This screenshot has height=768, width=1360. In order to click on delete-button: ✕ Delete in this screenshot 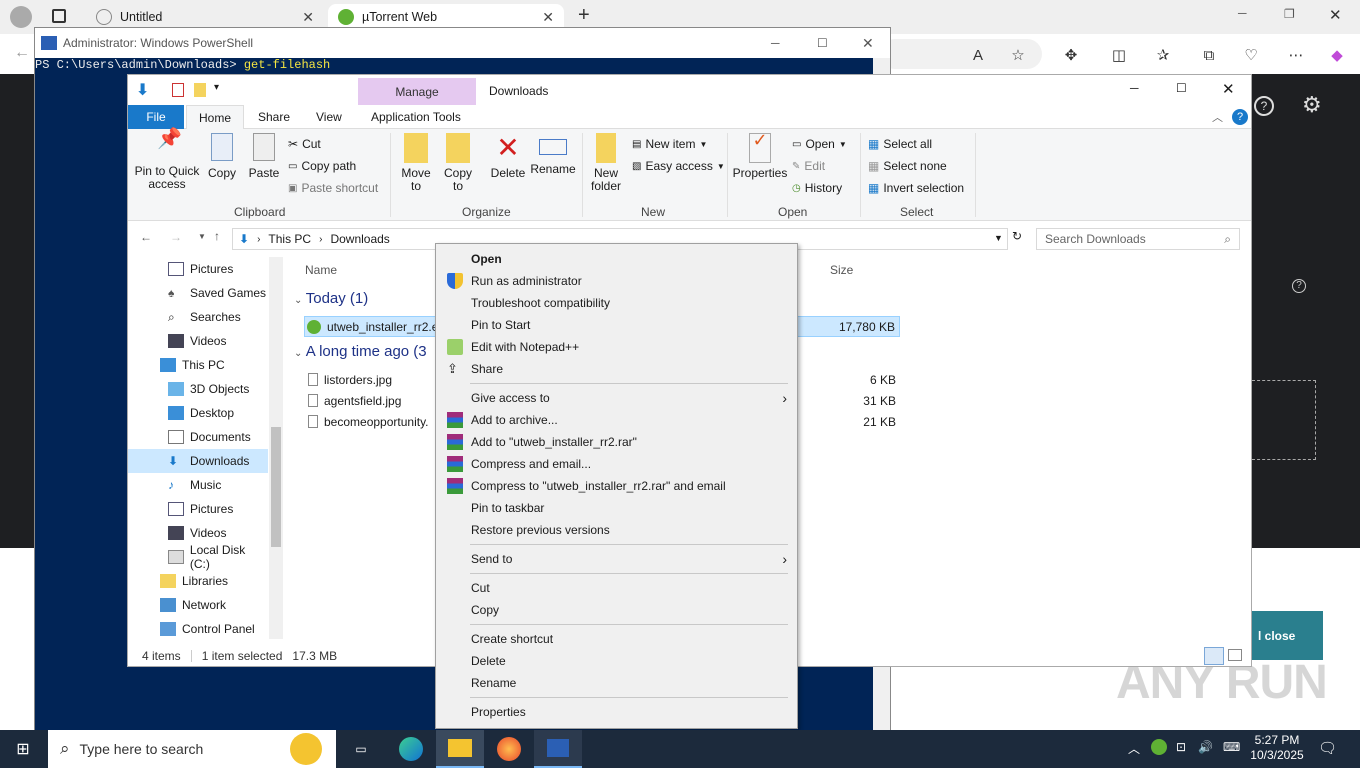, I will do `click(508, 156)`.